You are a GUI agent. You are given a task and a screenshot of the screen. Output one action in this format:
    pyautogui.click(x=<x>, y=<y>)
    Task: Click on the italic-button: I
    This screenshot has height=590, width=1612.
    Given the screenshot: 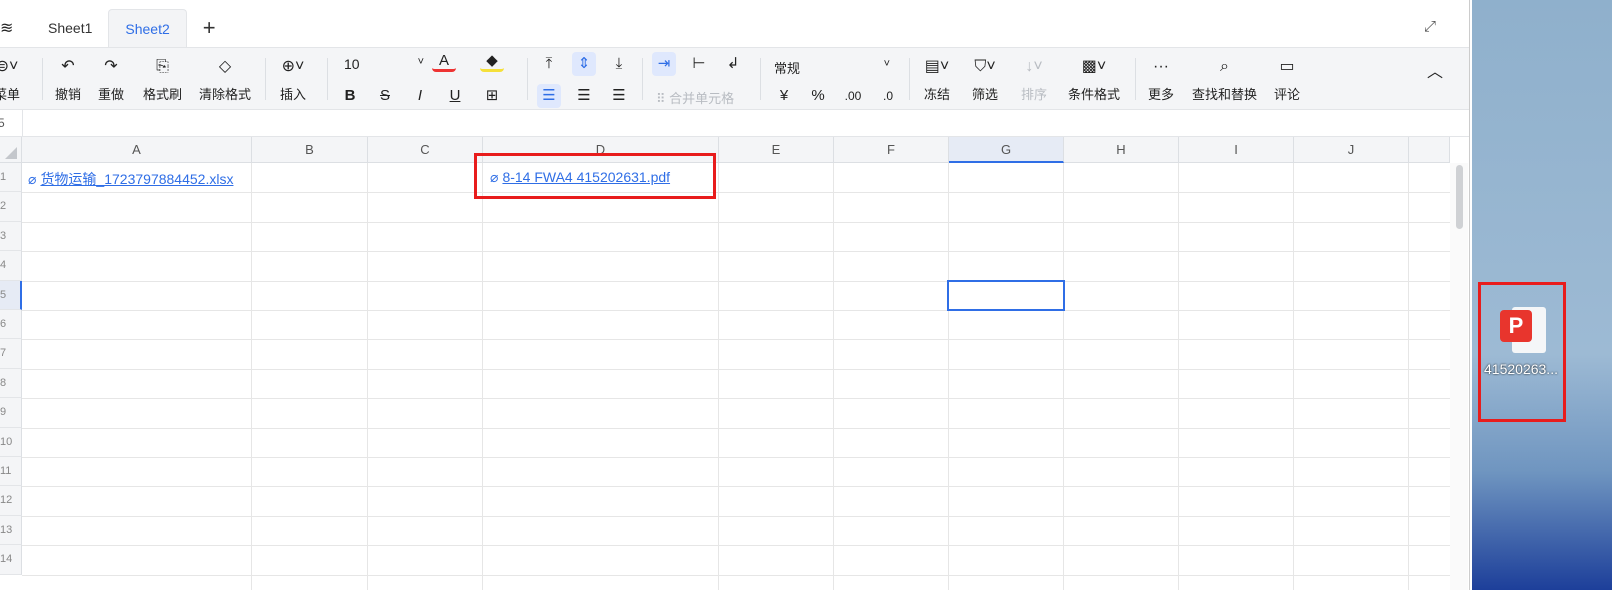 What is the action you would take?
    pyautogui.click(x=420, y=96)
    